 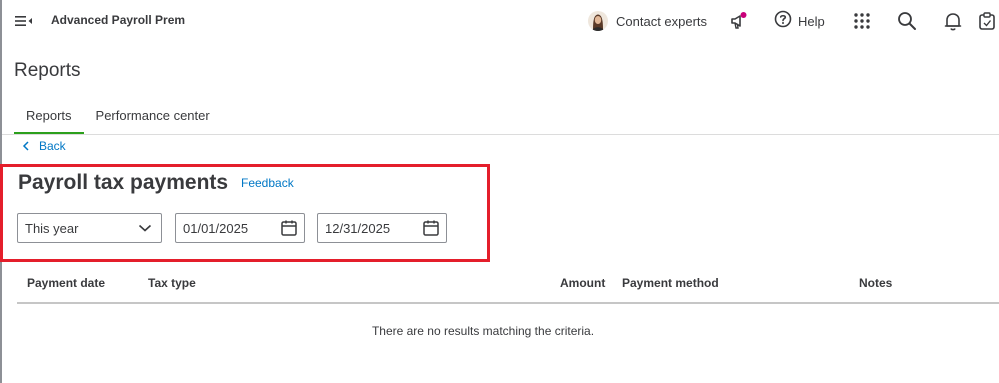 What do you see at coordinates (358, 228) in the screenshot?
I see `end-date-value: 12/31/2025` at bounding box center [358, 228].